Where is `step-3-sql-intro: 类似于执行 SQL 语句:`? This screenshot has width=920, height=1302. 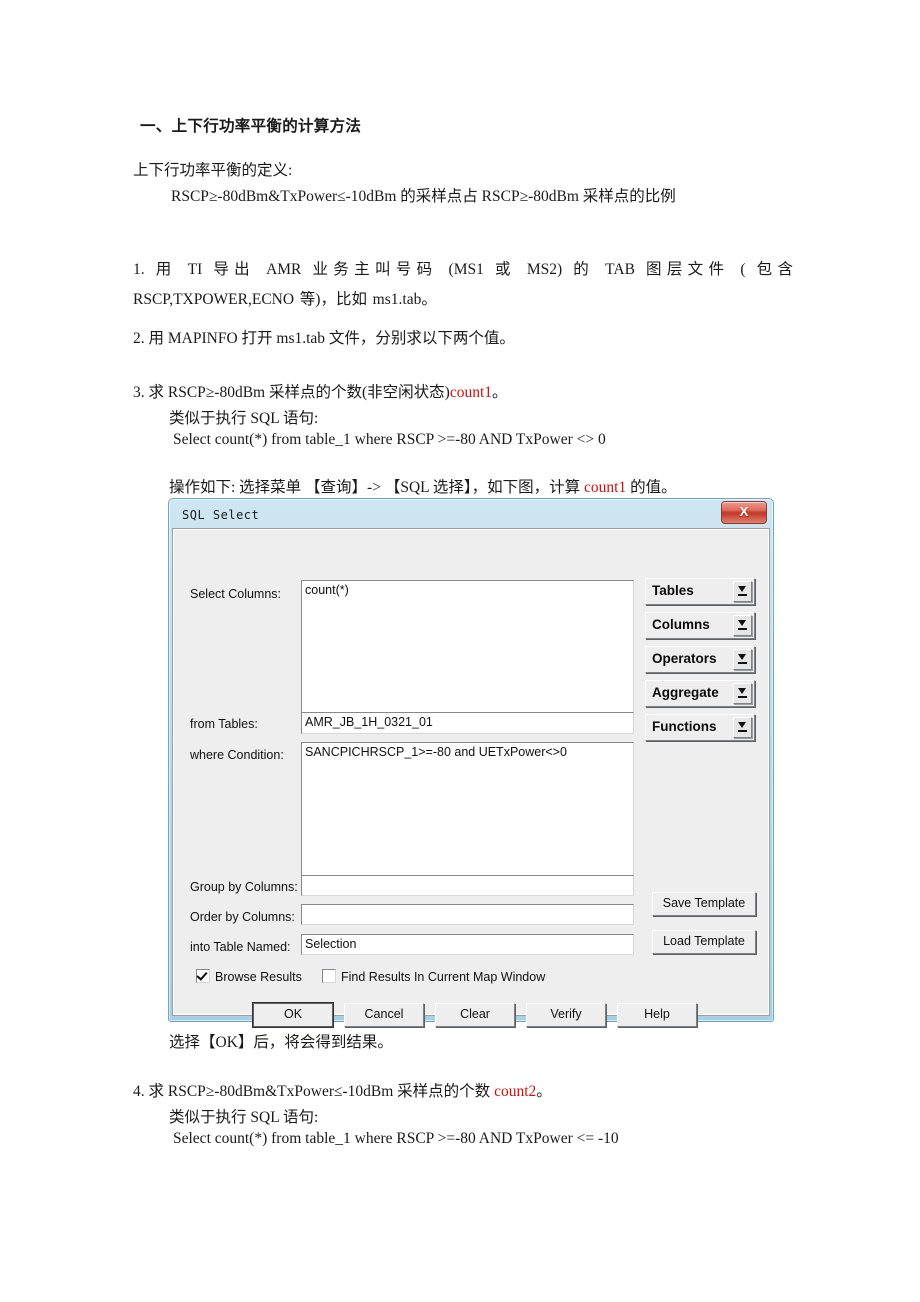 step-3-sql-intro: 类似于执行 SQL 语句: is located at coordinates (244, 418).